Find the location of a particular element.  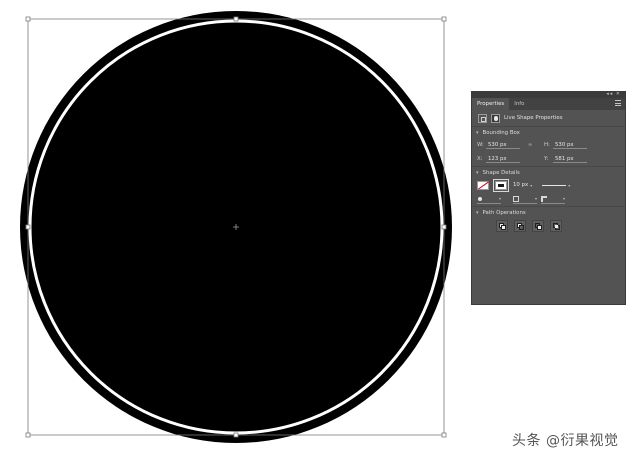

stroke-width-value: 10 px is located at coordinates (521, 185).